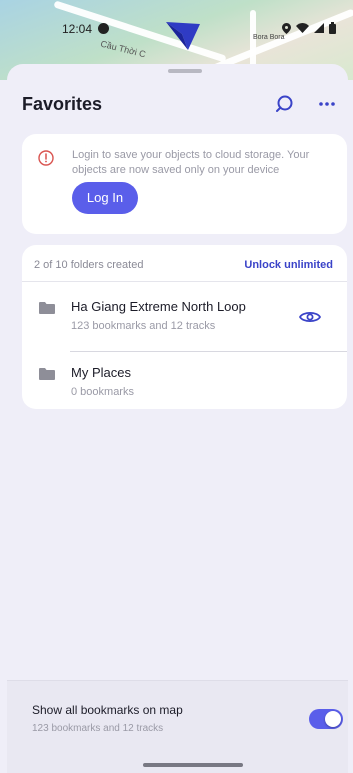 Image resolution: width=353 pixels, height=773 pixels. I want to click on visibility-toggle-button, so click(310, 317).